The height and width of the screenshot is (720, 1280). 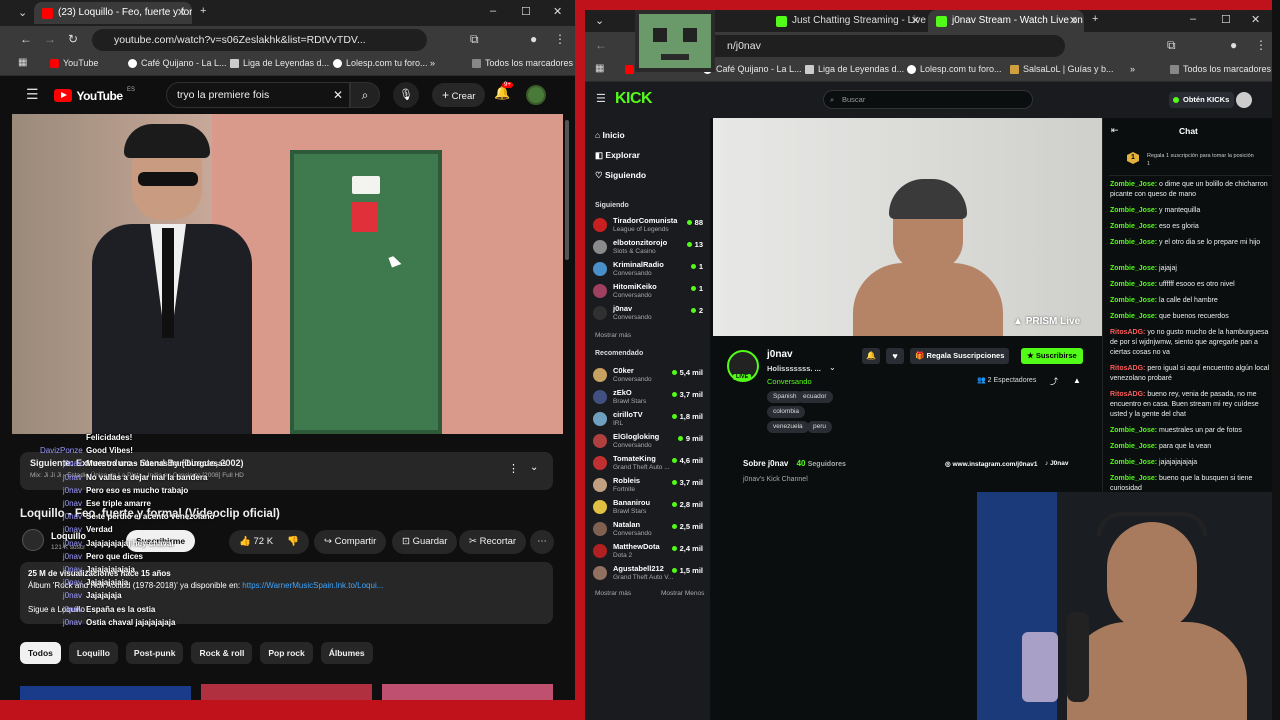 What do you see at coordinates (648, 292) in the screenshot?
I see `sidebar-channel-hitomikeiko: HitomiKeiko Conversando 1` at bounding box center [648, 292].